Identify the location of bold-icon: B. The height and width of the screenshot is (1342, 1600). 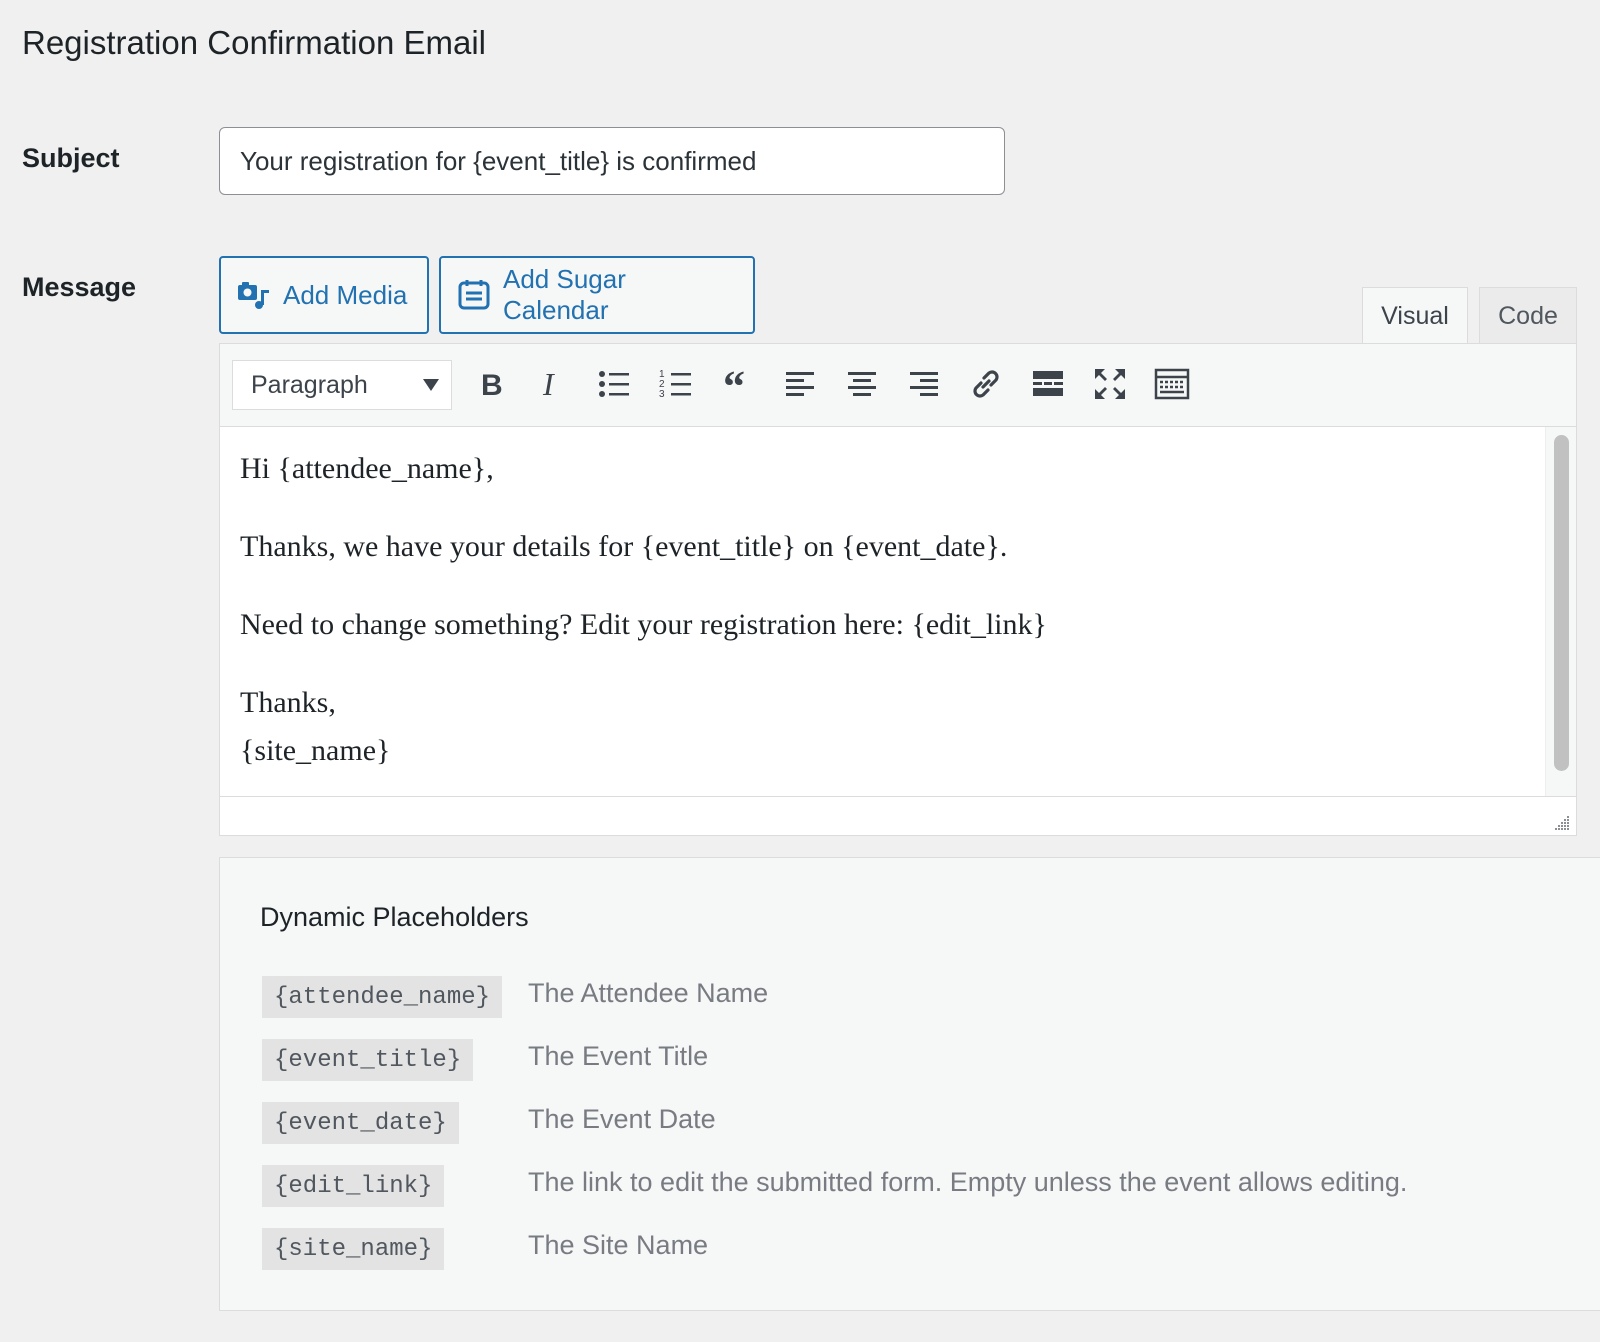
(490, 384).